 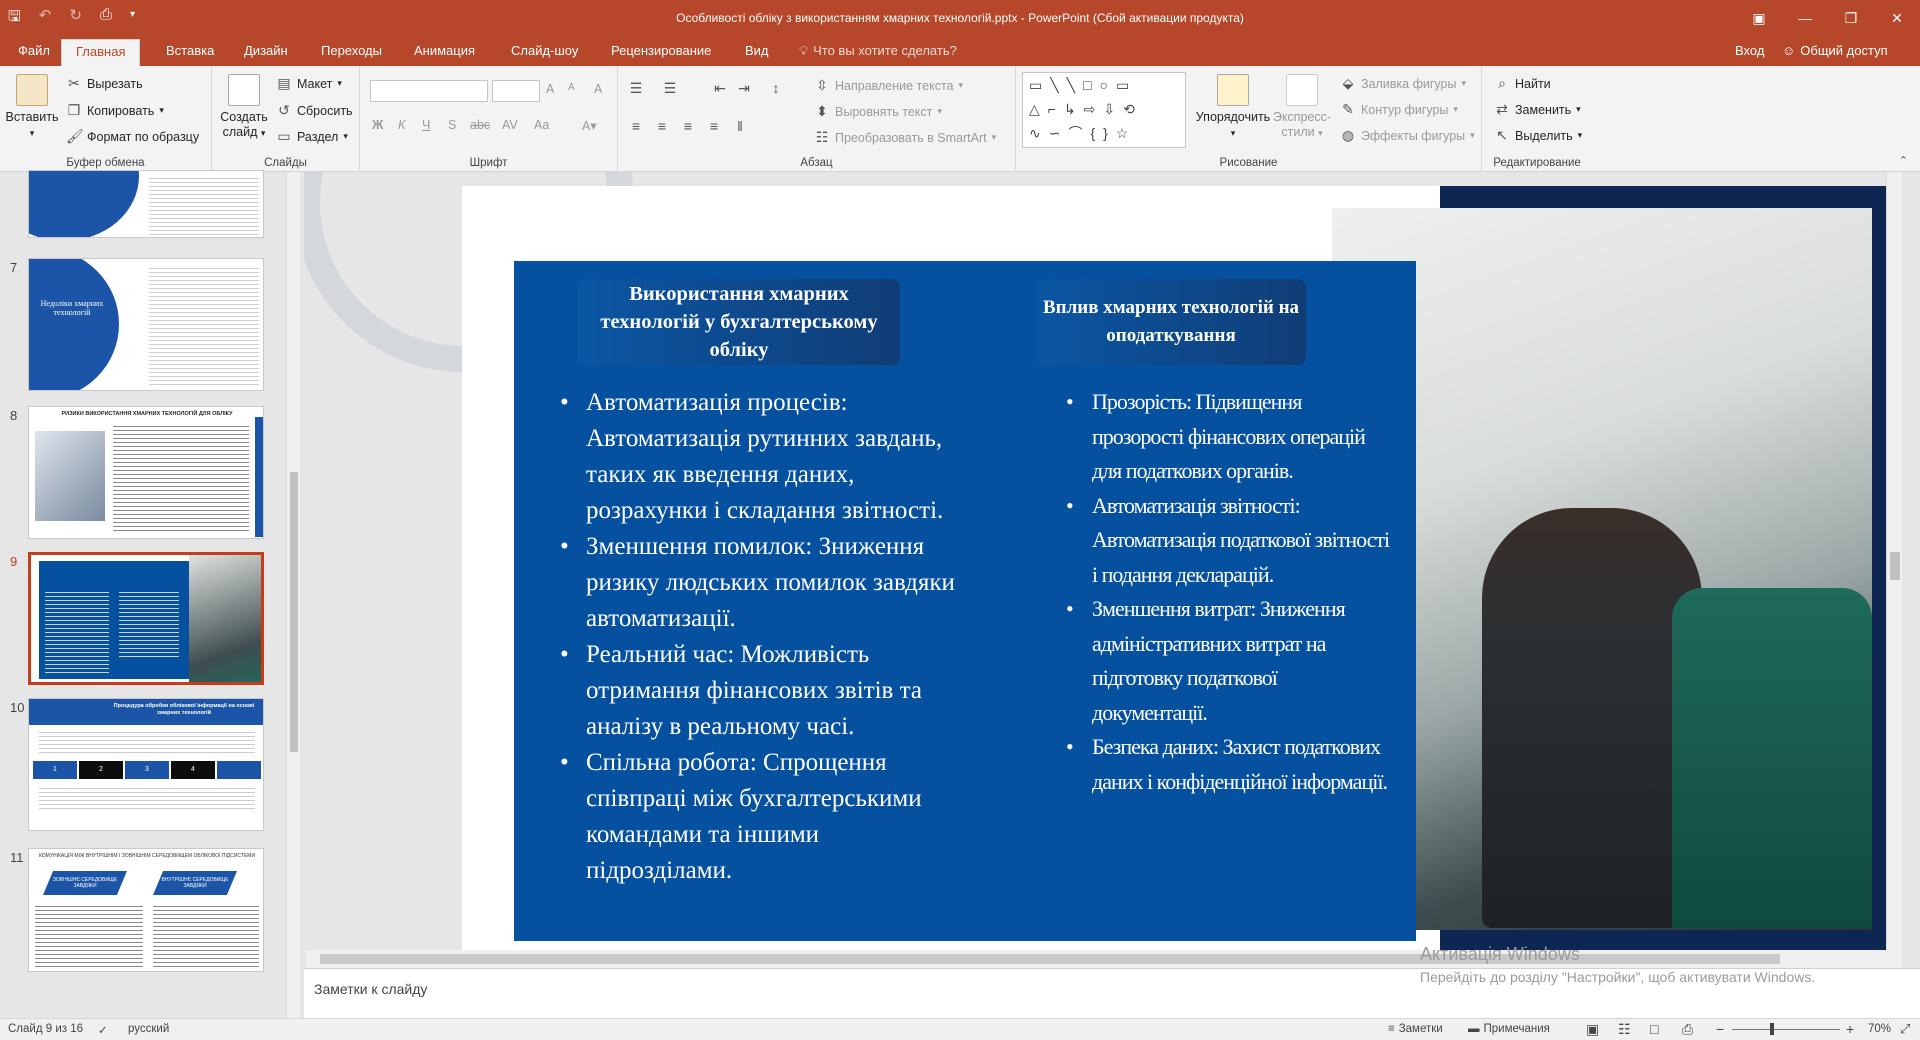 I want to click on strikethrough-button: abc, so click(x=480, y=125).